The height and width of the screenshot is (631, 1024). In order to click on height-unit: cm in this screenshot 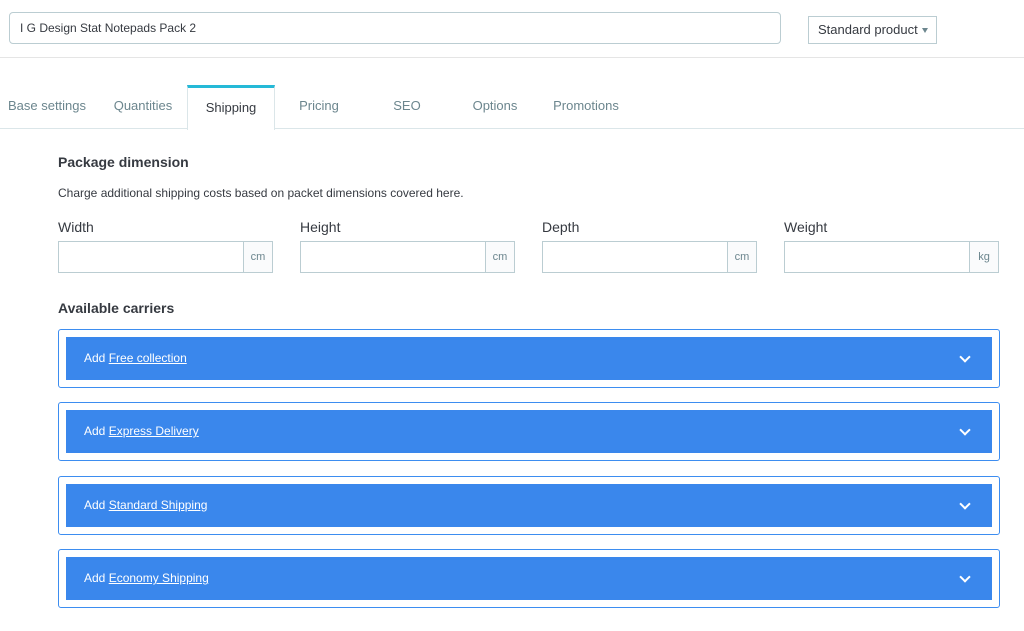, I will do `click(499, 257)`.